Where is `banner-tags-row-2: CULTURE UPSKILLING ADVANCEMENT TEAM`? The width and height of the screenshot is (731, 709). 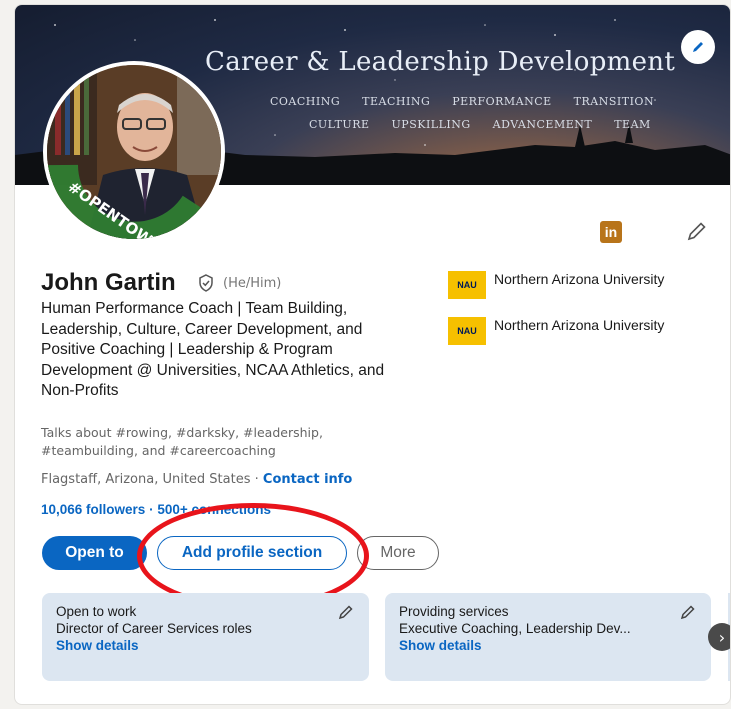 banner-tags-row-2: CULTURE UPSKILLING ADVANCEMENT TEAM is located at coordinates (489, 124).